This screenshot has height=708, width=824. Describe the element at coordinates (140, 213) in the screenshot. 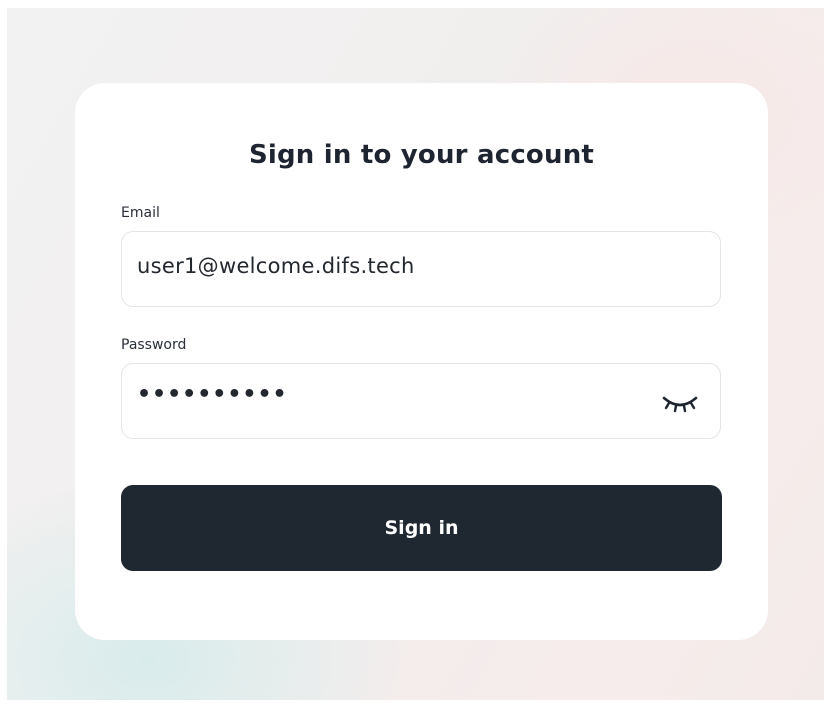

I see `email-label: Email` at that location.